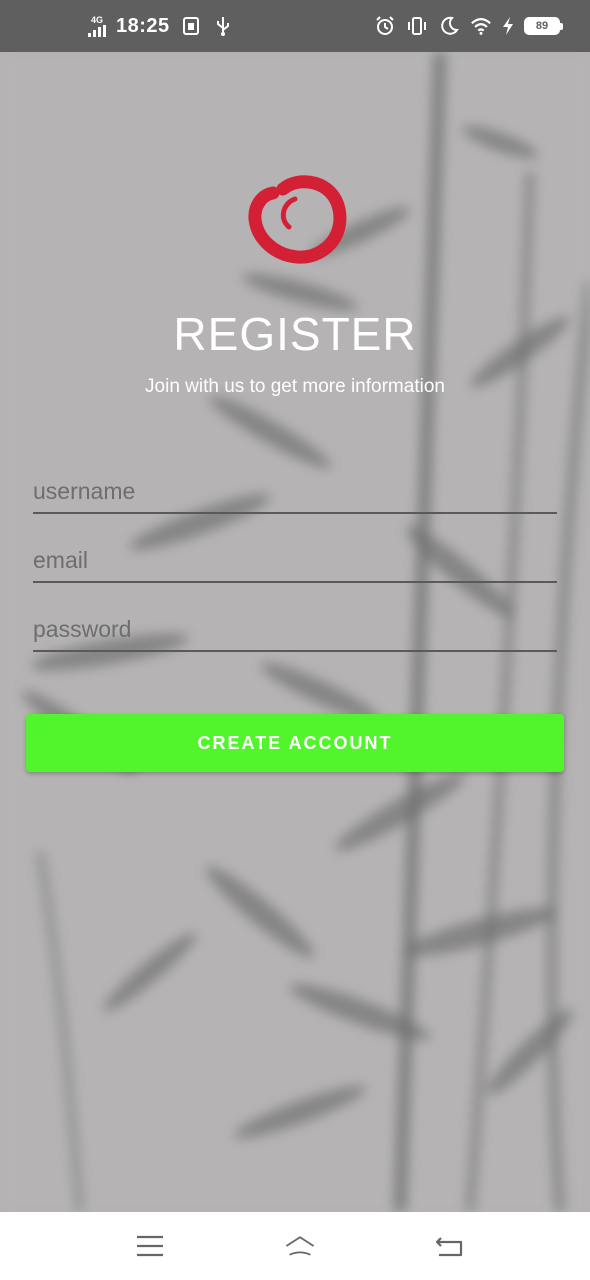 The height and width of the screenshot is (1280, 590). I want to click on network-indicator: 4G, so click(97, 25).